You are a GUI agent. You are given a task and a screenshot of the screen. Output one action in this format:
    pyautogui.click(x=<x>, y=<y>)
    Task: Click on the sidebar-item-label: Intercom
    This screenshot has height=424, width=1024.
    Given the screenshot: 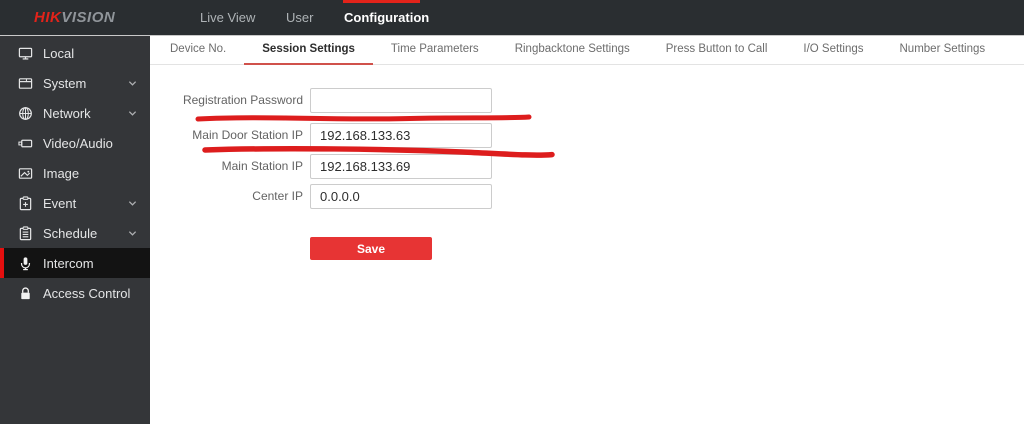 What is the action you would take?
    pyautogui.click(x=68, y=263)
    